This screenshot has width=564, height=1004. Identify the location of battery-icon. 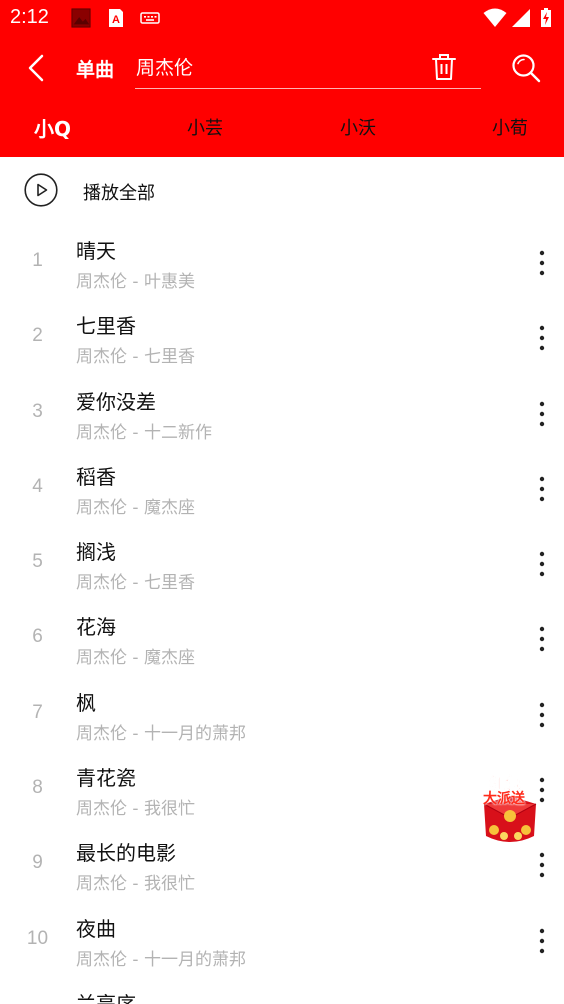
(546, 17).